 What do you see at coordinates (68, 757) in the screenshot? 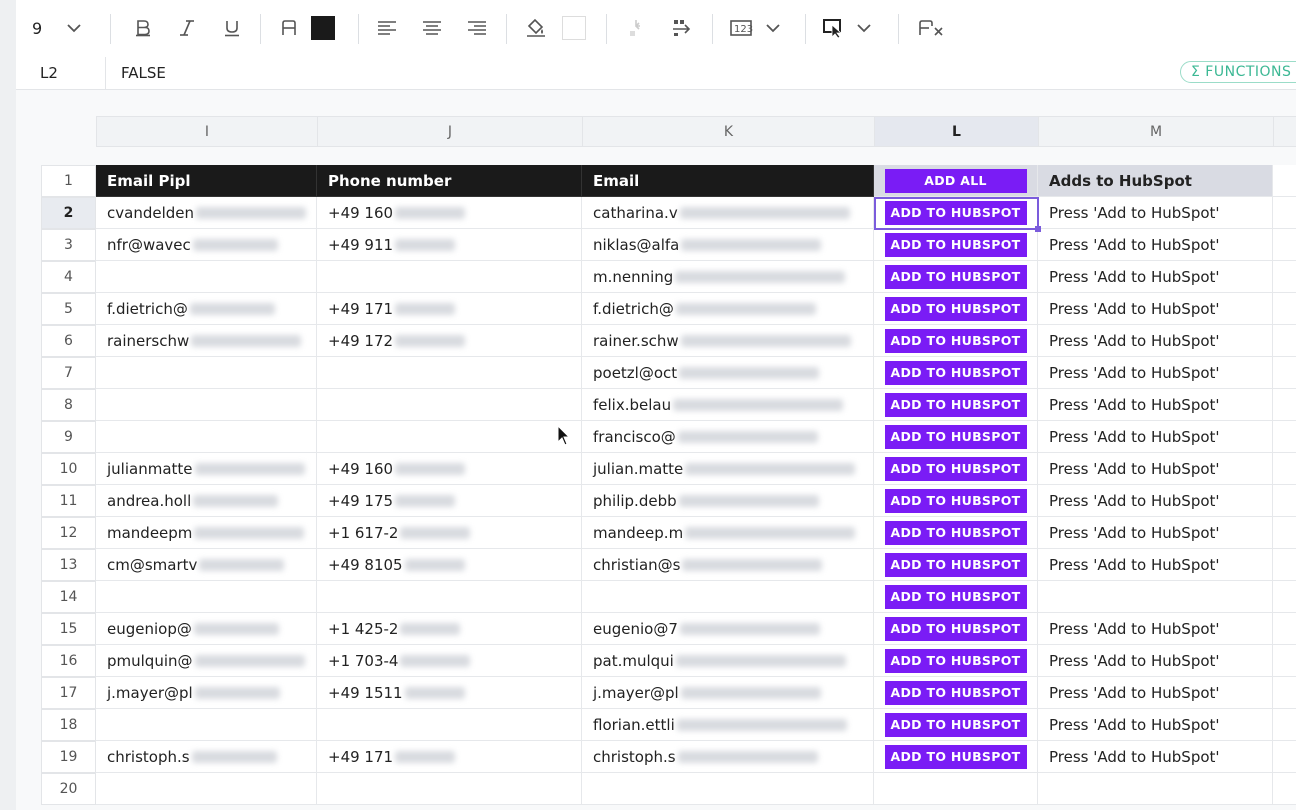
I see `row-header: 19` at bounding box center [68, 757].